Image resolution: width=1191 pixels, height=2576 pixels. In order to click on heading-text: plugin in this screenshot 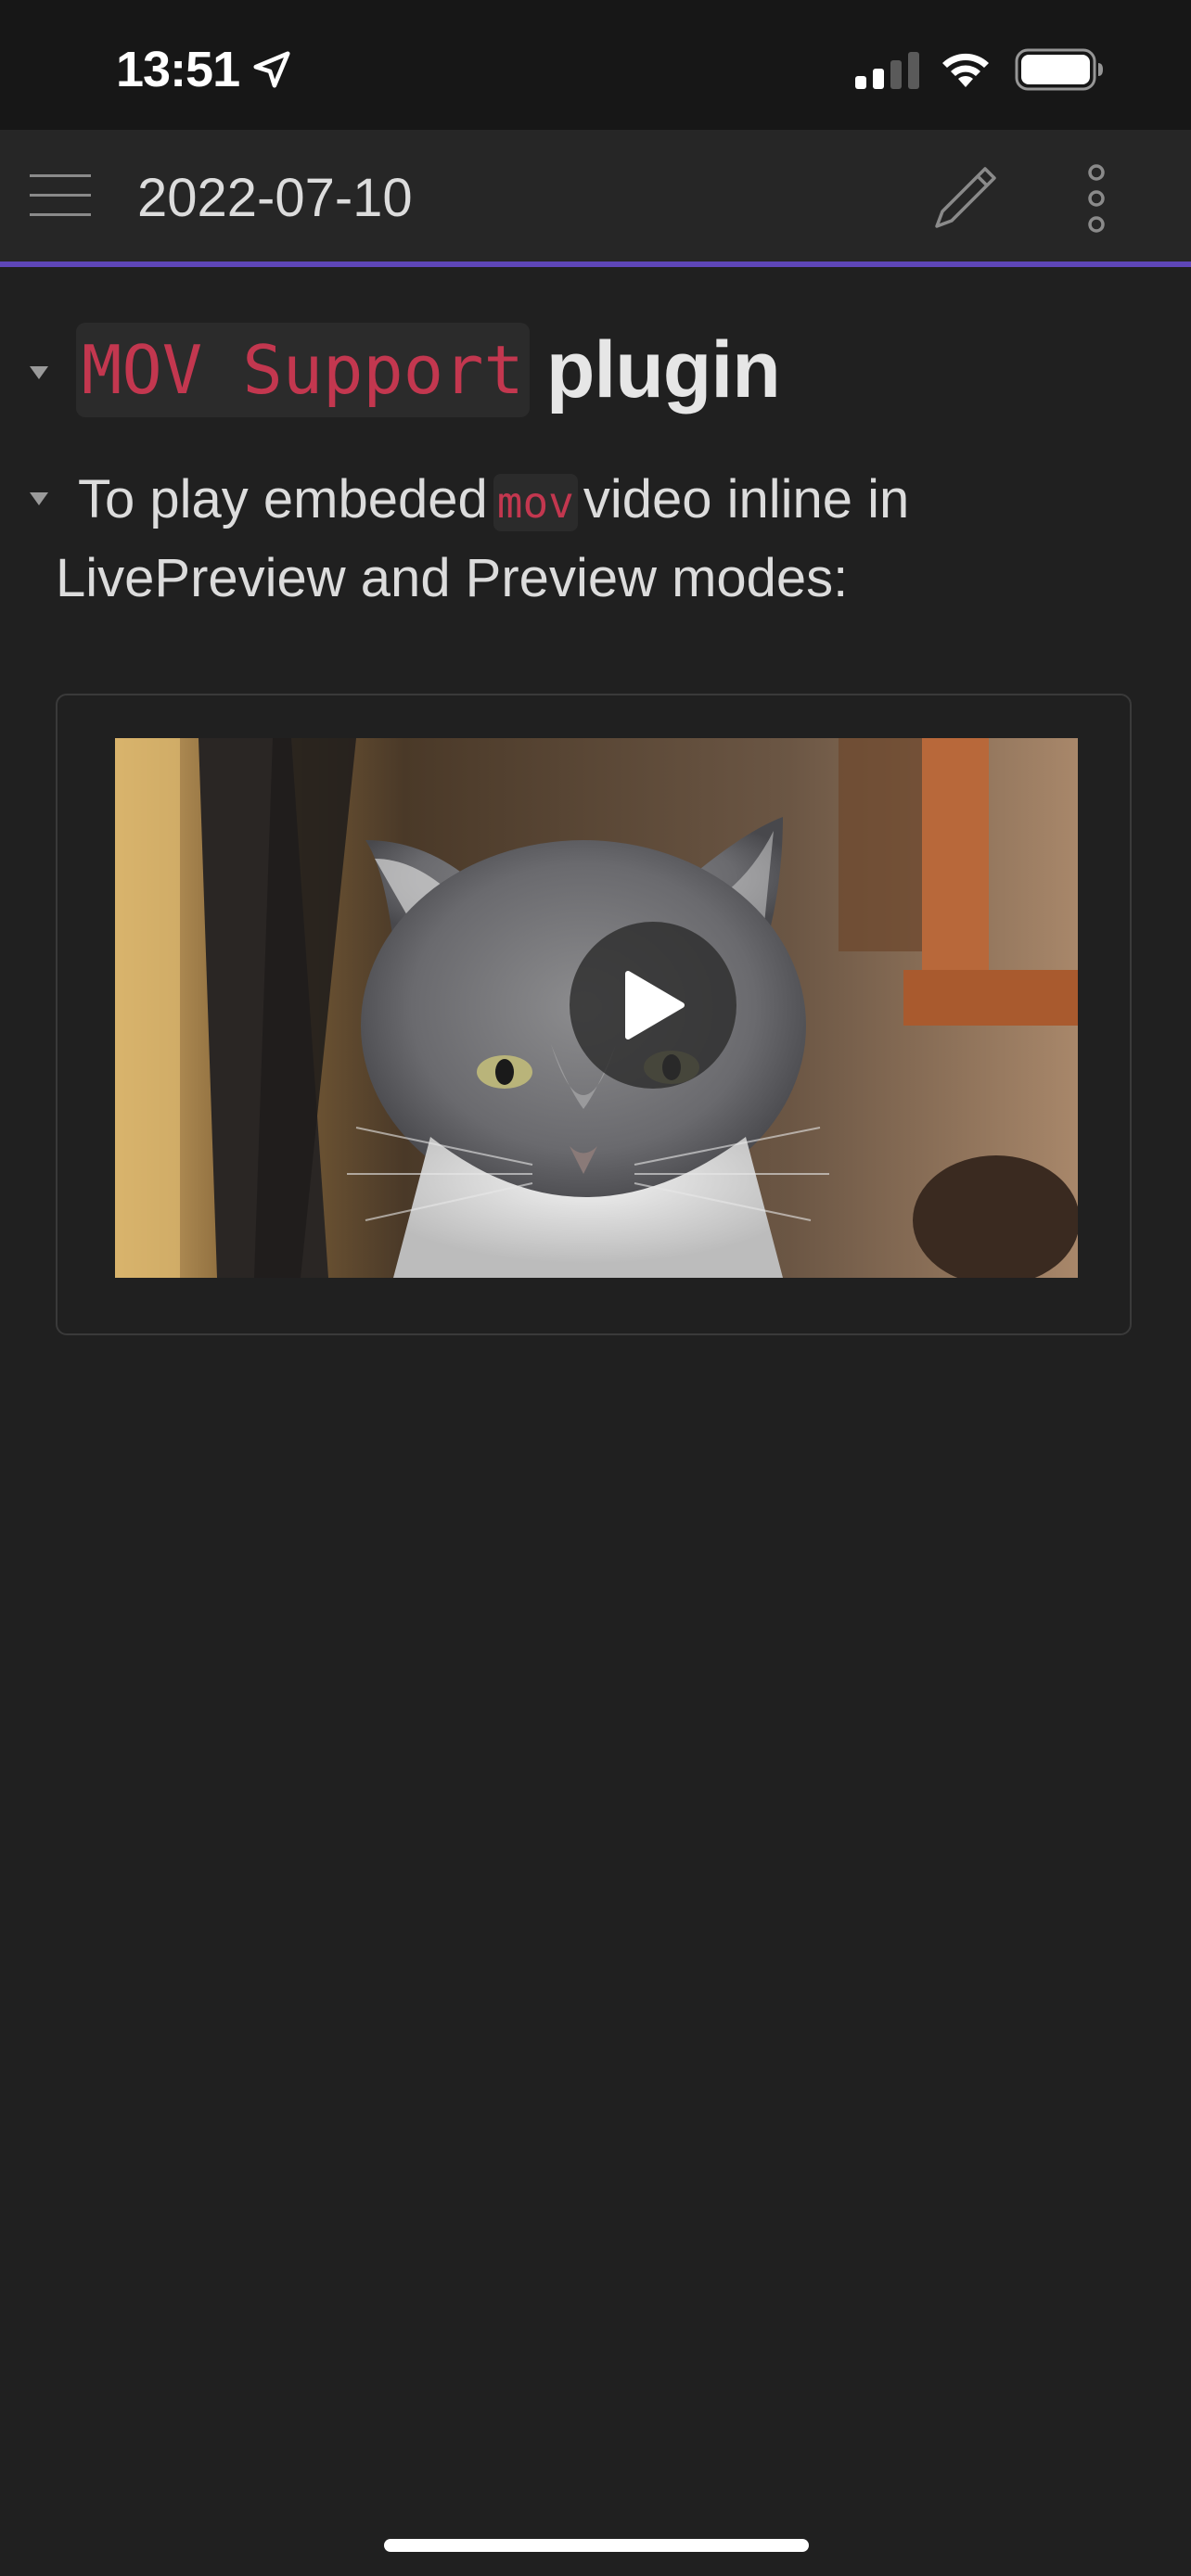, I will do `click(663, 369)`.